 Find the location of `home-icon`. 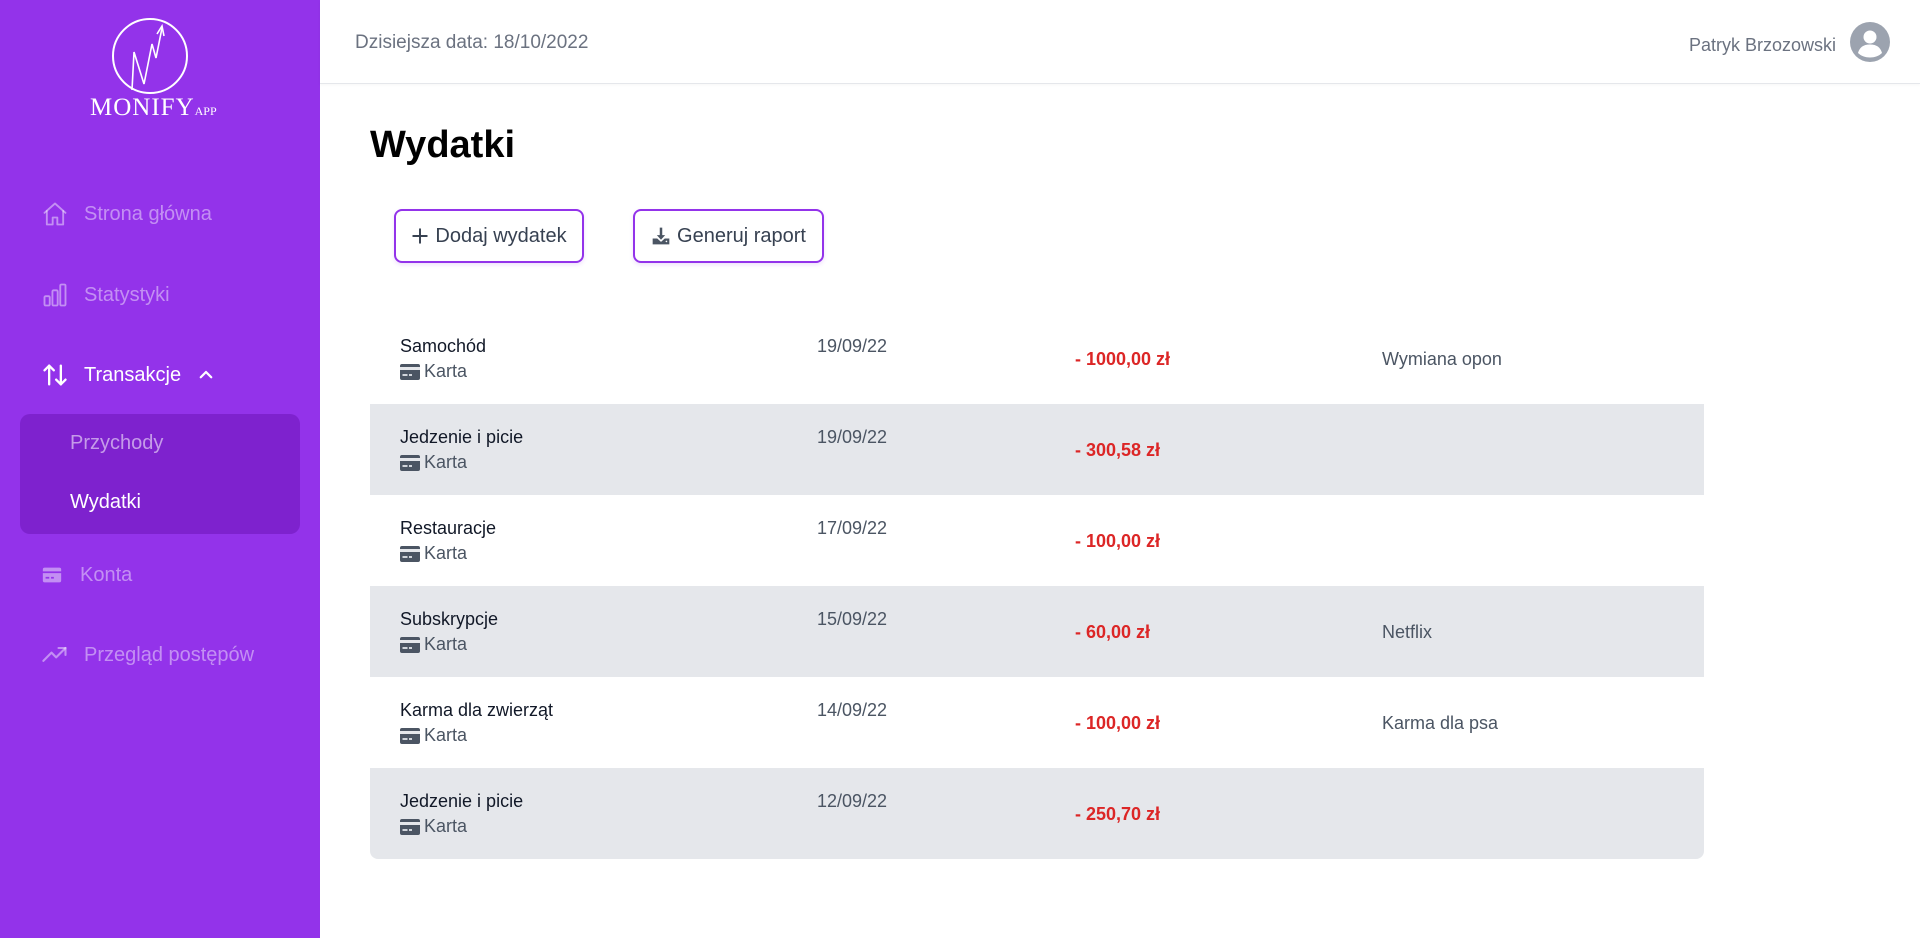

home-icon is located at coordinates (55, 214).